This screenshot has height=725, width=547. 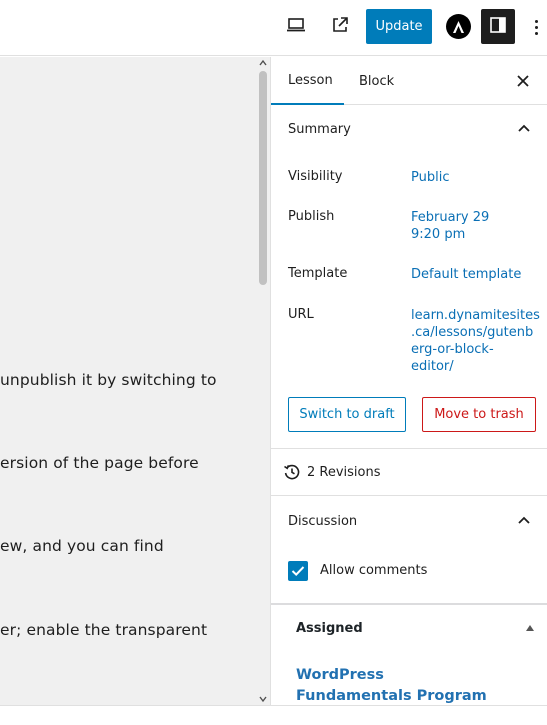 I want to click on content-scrollbar, so click(x=263, y=381).